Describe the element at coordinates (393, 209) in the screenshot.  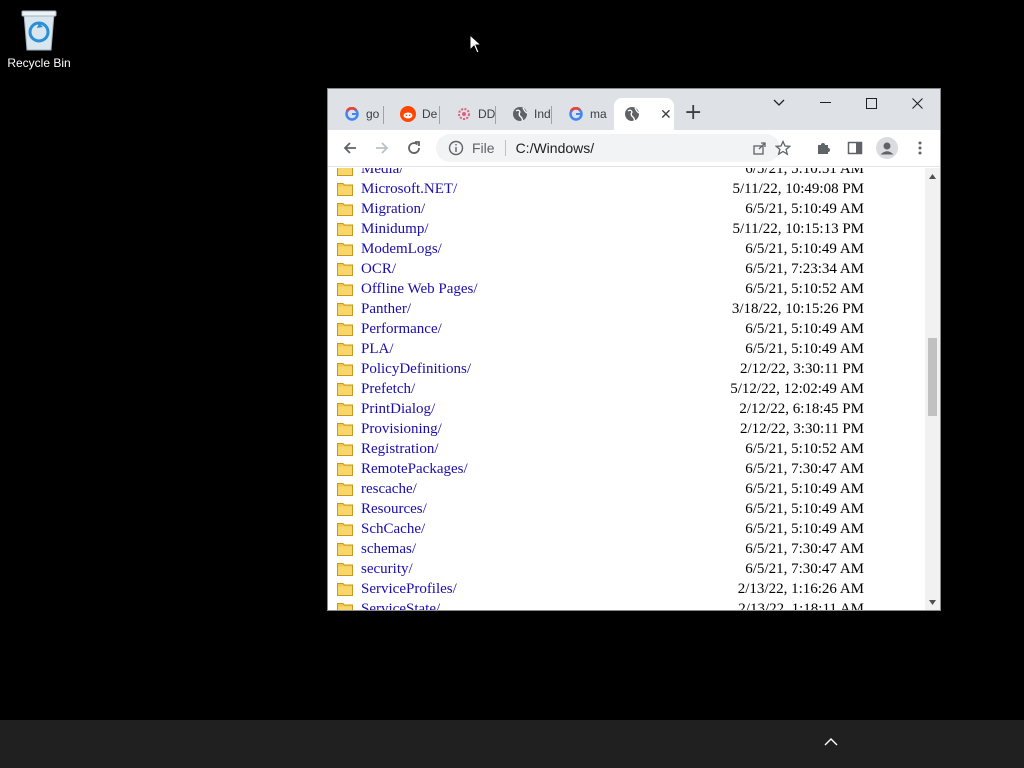
I see `folder-link: Migration/` at that location.